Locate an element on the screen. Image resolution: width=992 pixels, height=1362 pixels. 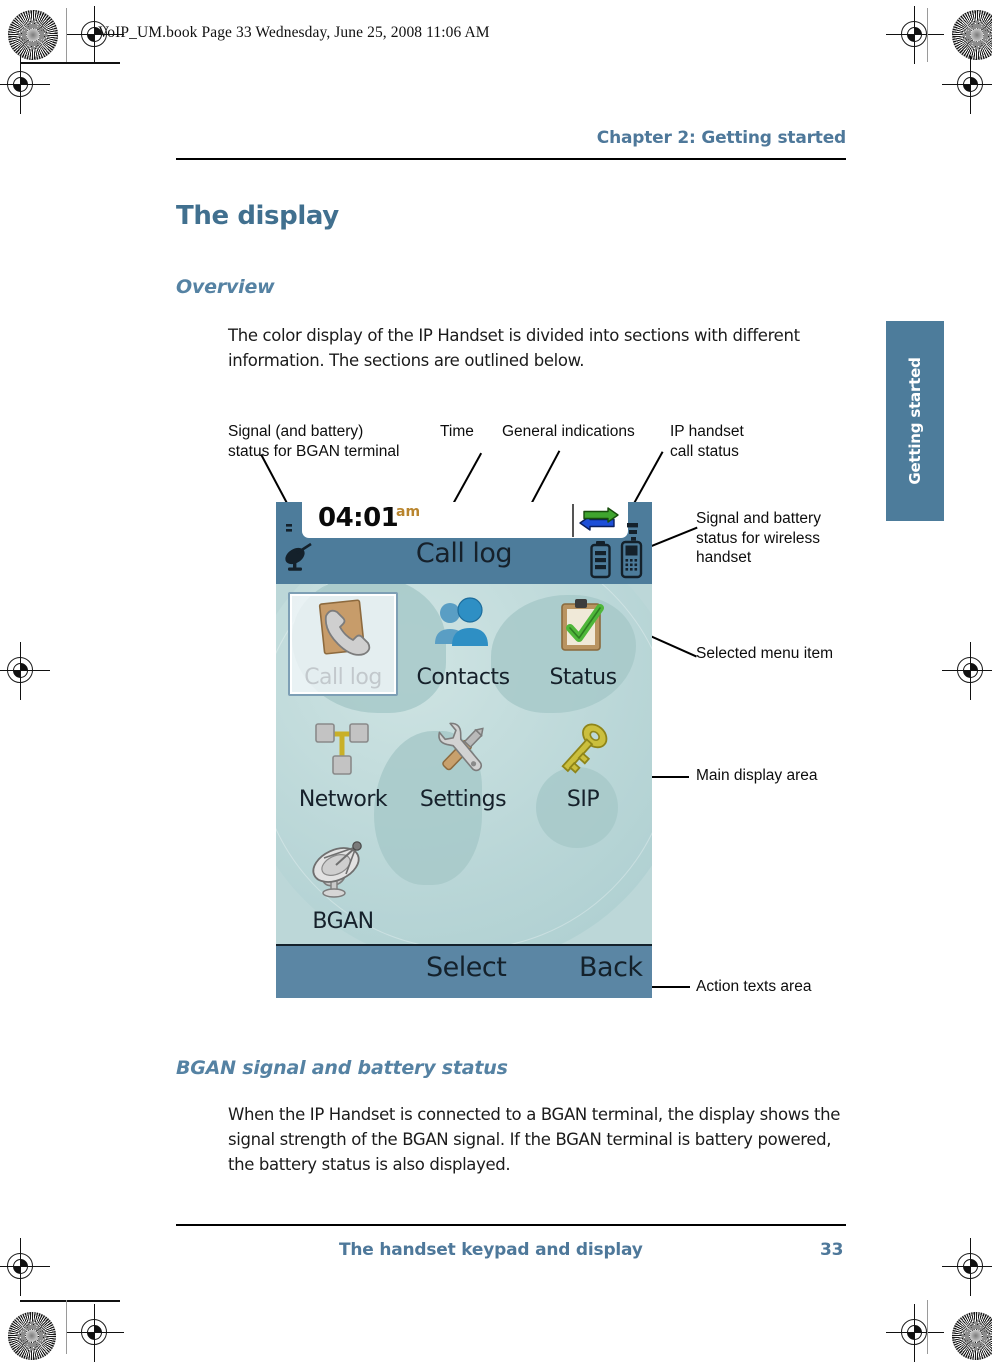
chapter-header-area: Chapter 2: Getting started is located at coordinates (511, 144).